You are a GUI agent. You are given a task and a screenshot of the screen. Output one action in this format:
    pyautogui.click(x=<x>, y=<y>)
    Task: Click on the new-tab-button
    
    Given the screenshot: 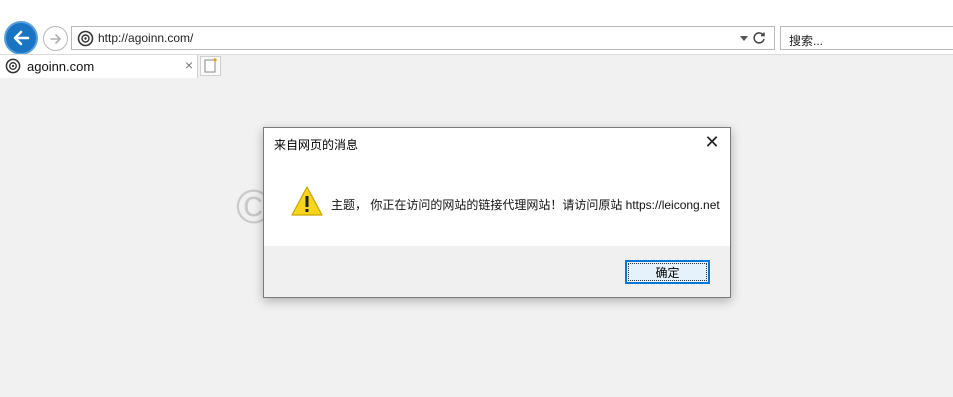 What is the action you would take?
    pyautogui.click(x=210, y=66)
    